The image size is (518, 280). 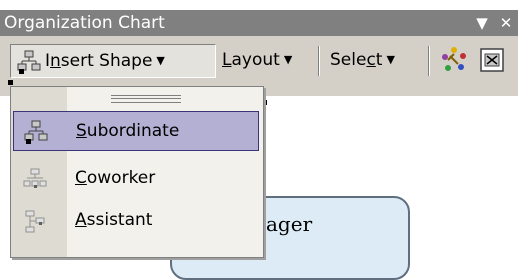 What do you see at coordinates (114, 220) in the screenshot?
I see `menu-item-label: Assistant` at bounding box center [114, 220].